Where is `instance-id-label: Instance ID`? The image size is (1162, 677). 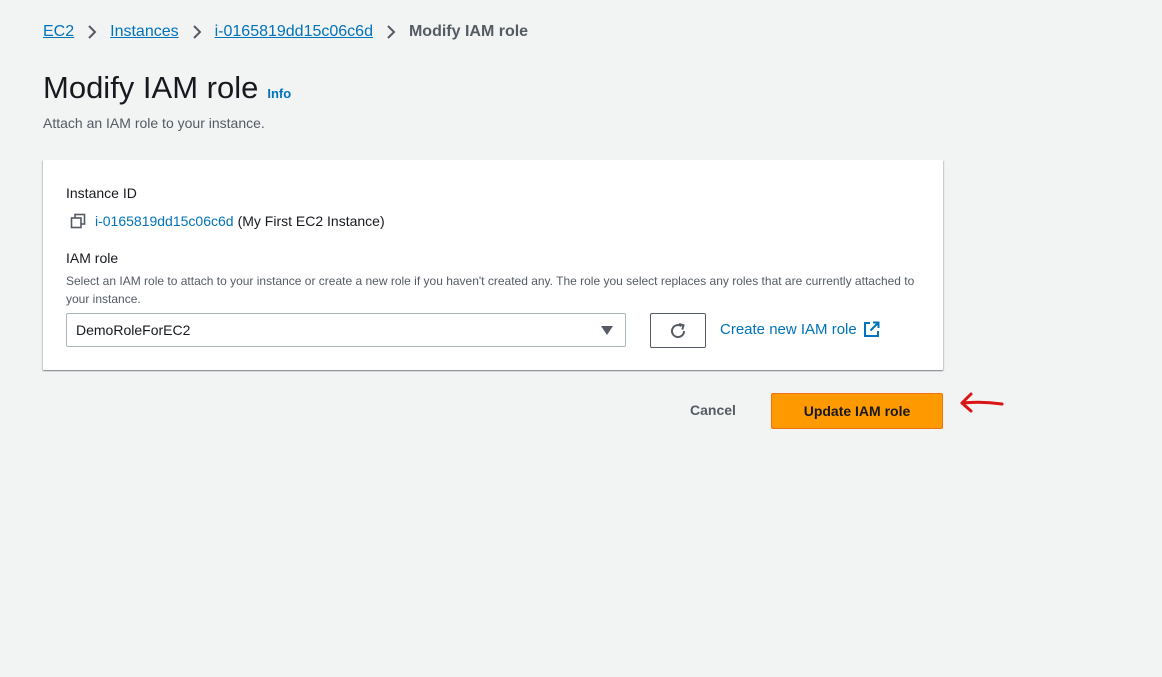
instance-id-label: Instance ID is located at coordinates (101, 193).